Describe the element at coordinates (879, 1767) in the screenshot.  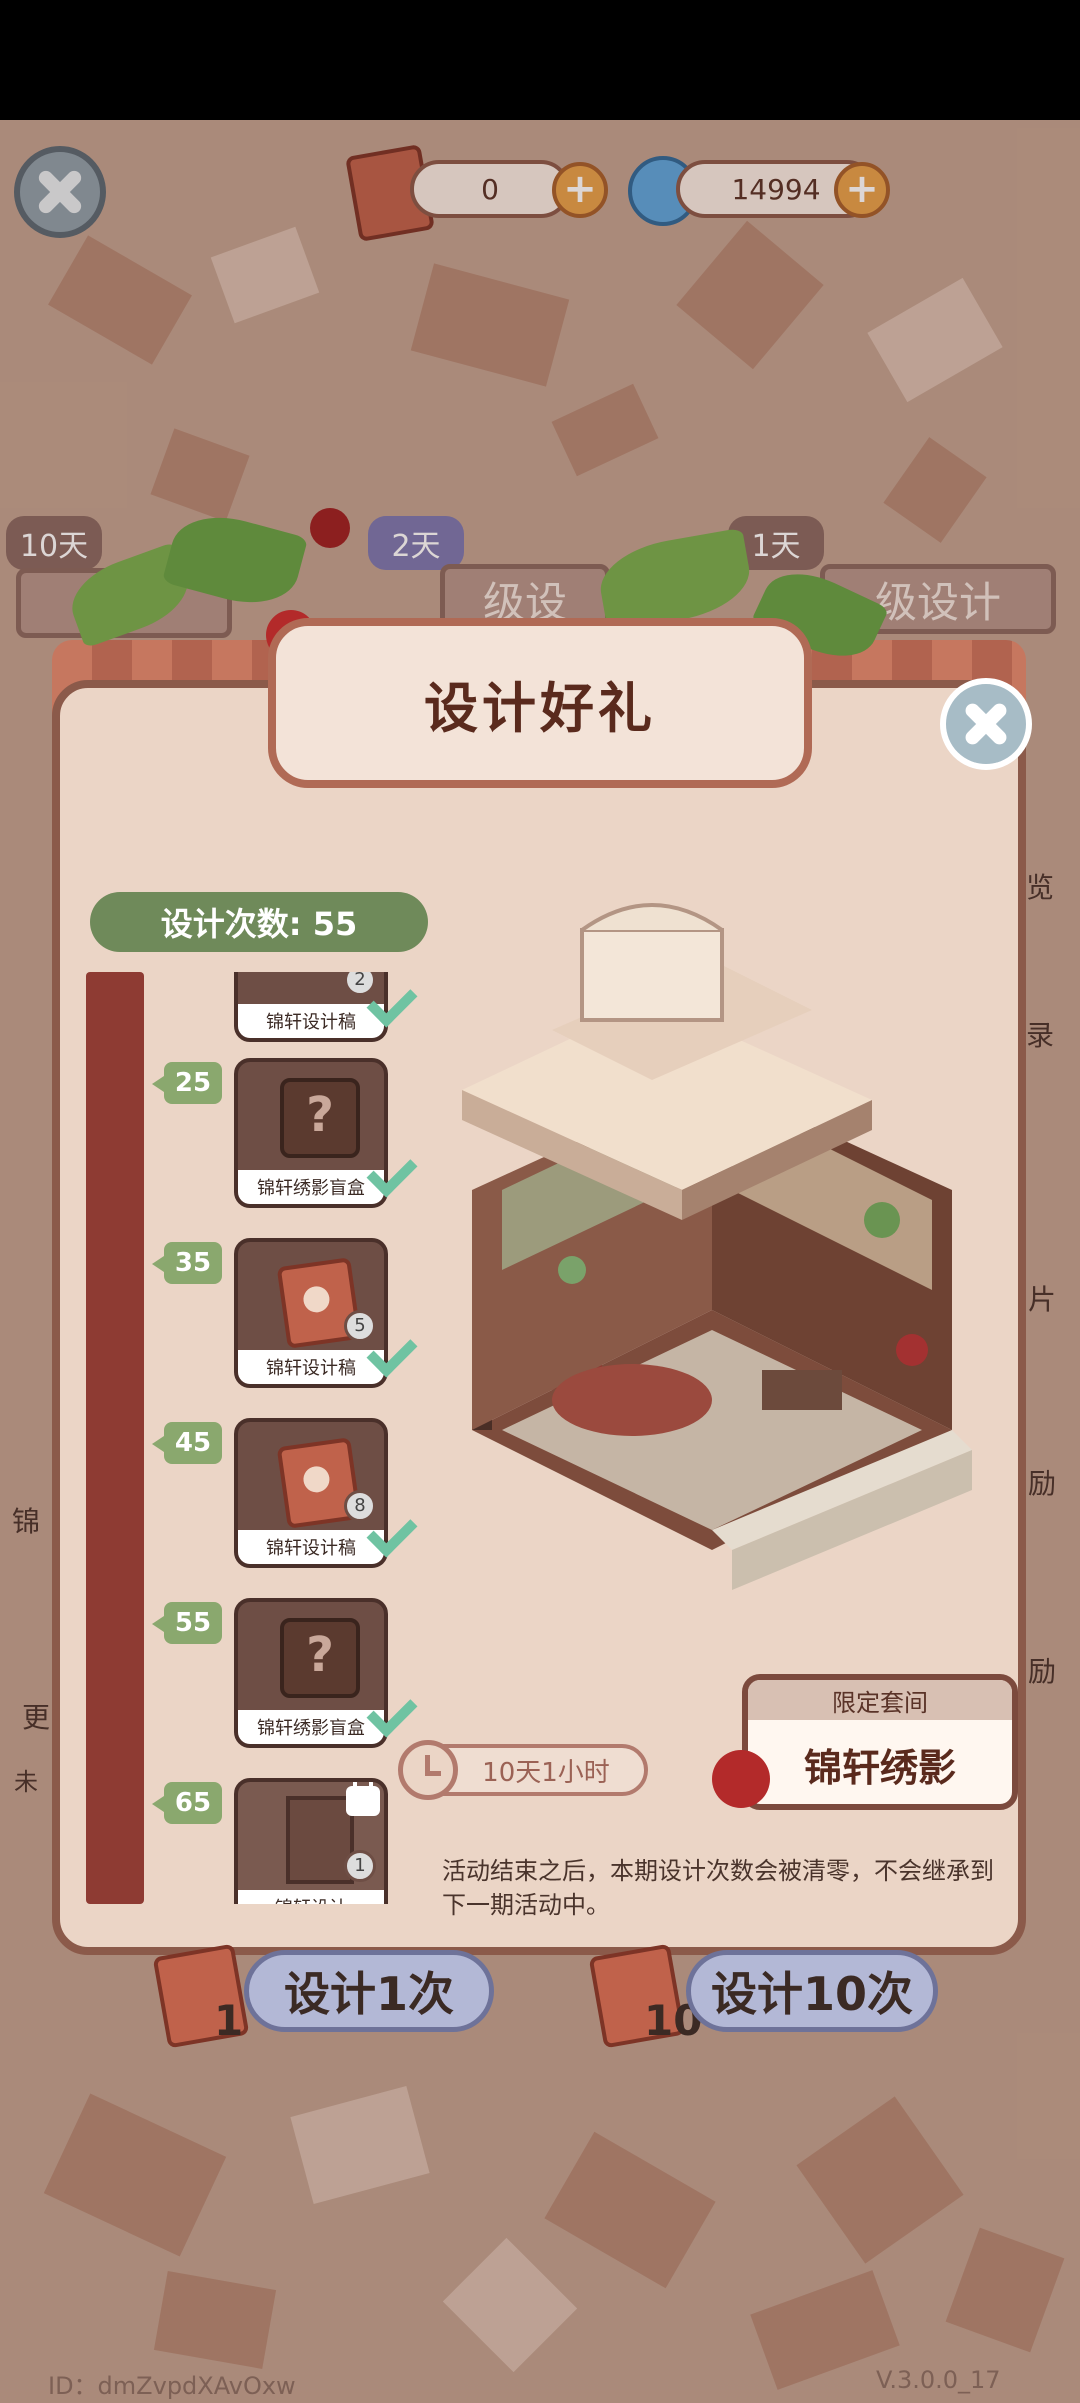
I see `suite-name: 锦轩绣影` at that location.